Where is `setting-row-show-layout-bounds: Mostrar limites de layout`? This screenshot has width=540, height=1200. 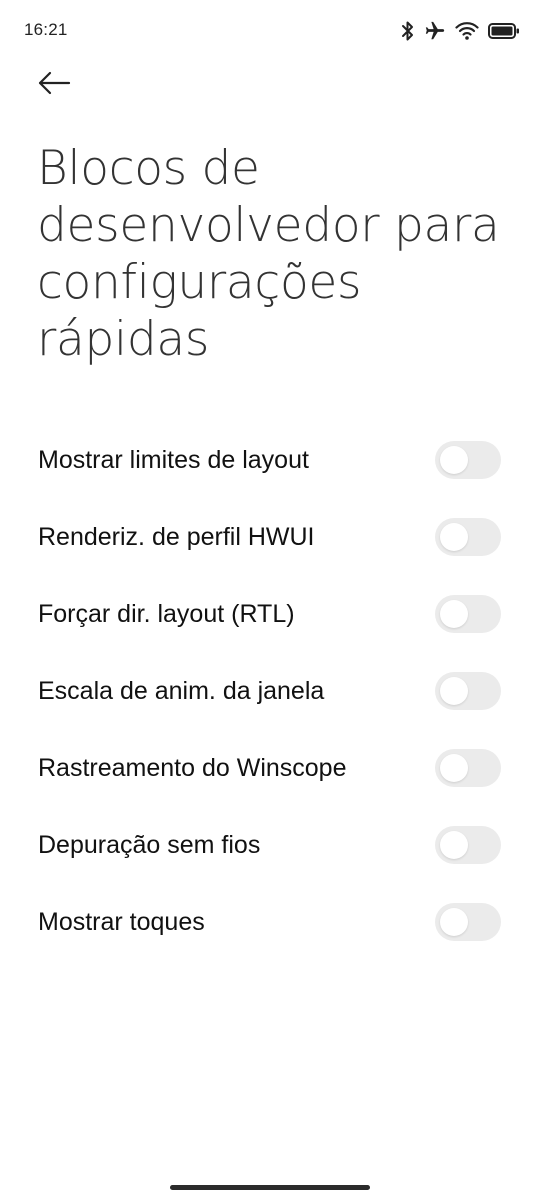
setting-row-show-layout-bounds: Mostrar limites de layout is located at coordinates (270, 460).